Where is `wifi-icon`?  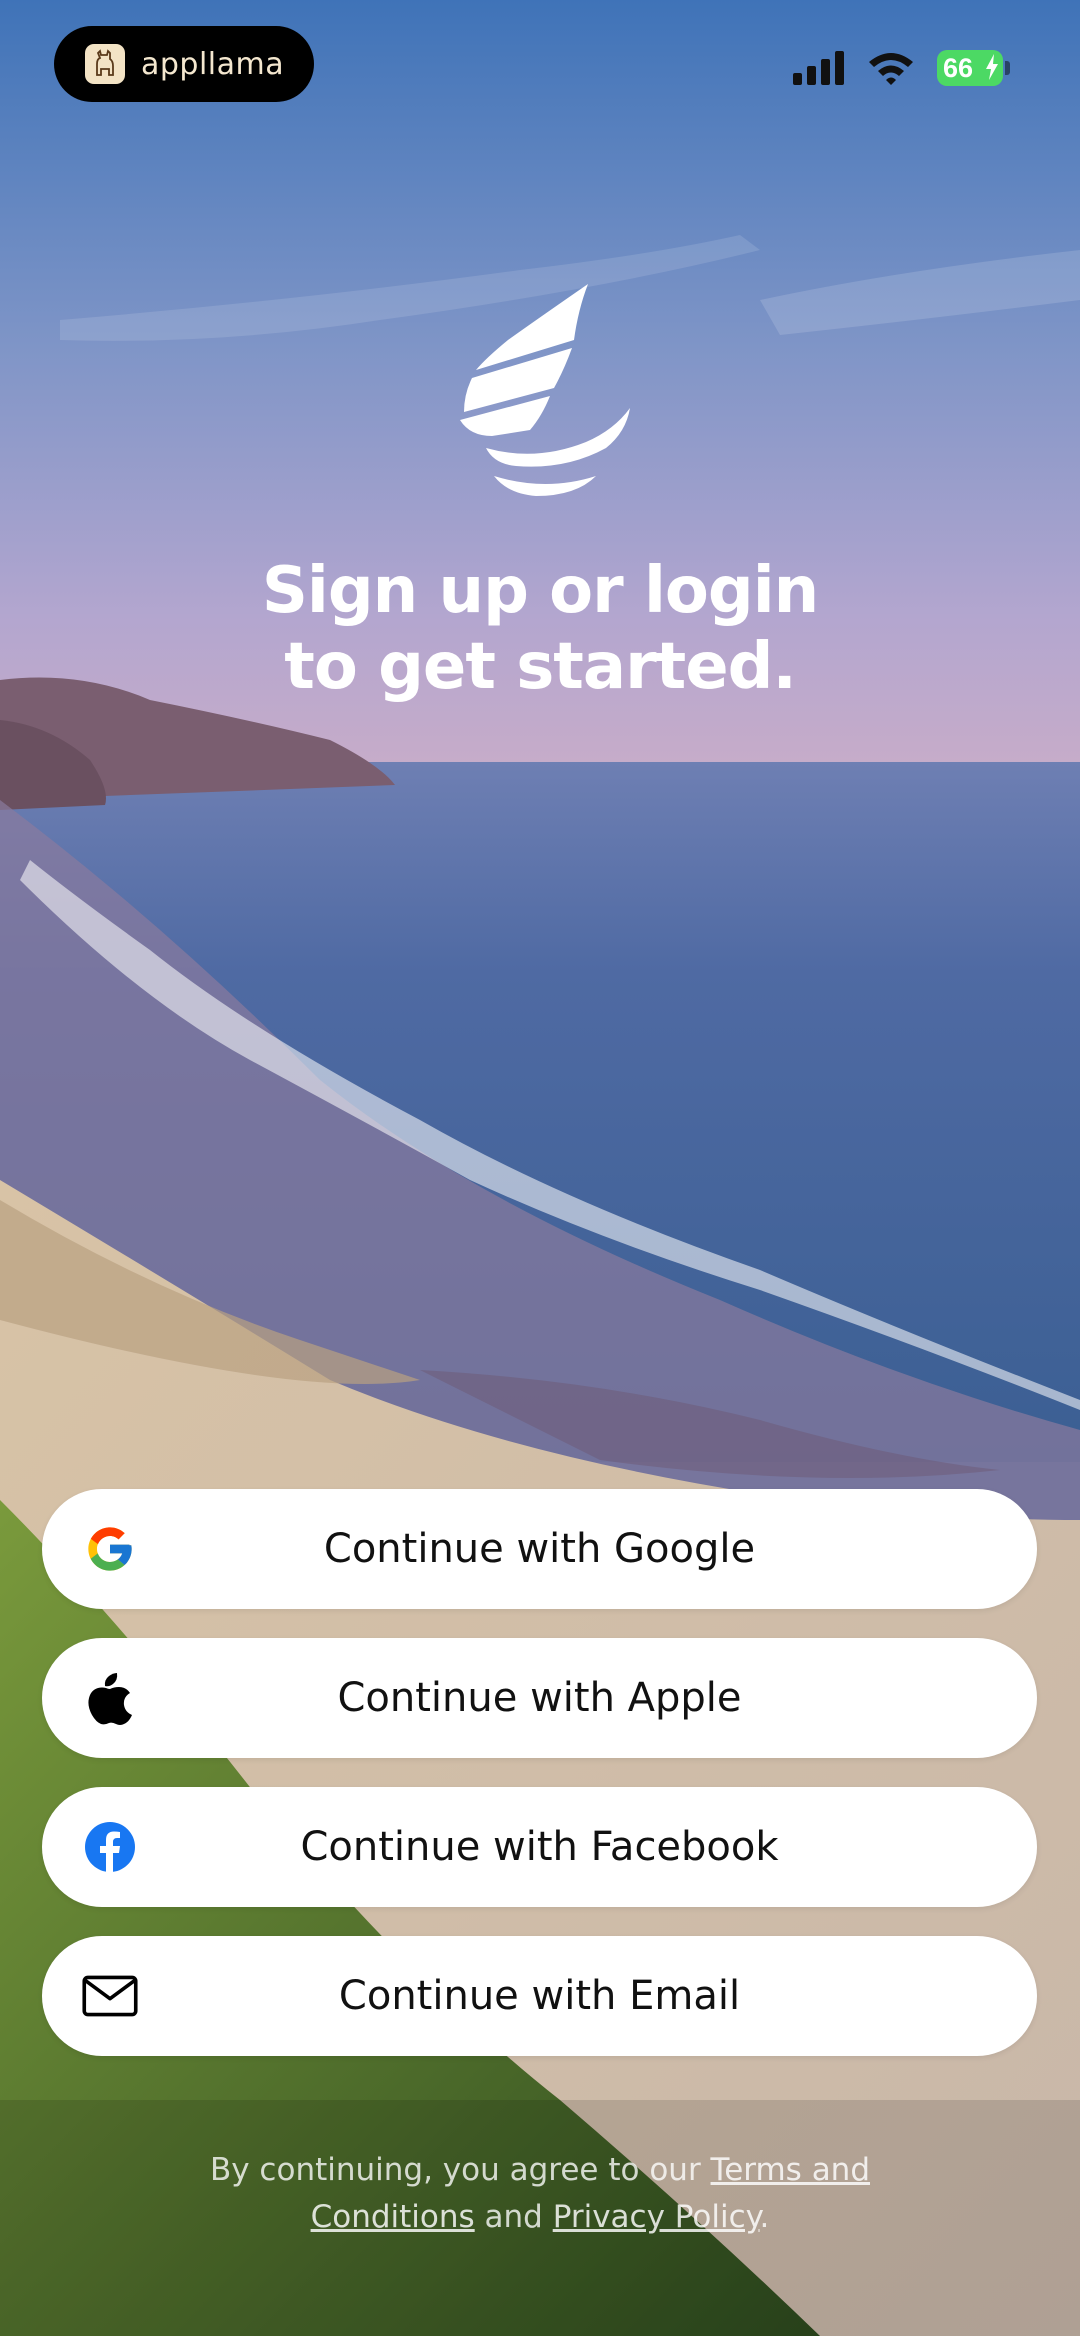
wifi-icon is located at coordinates (891, 69).